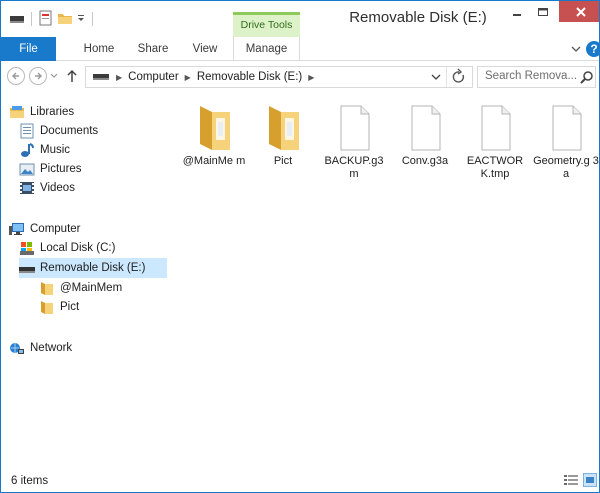 The image size is (600, 493). I want to click on file-name: @MainMe m, so click(214, 161).